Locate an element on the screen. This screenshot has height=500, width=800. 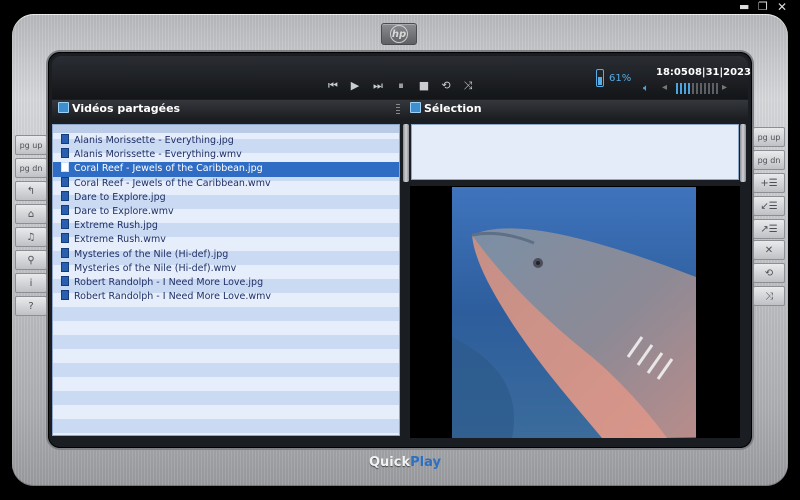
right-shuffle-button: ⤨ is located at coordinates (769, 296).